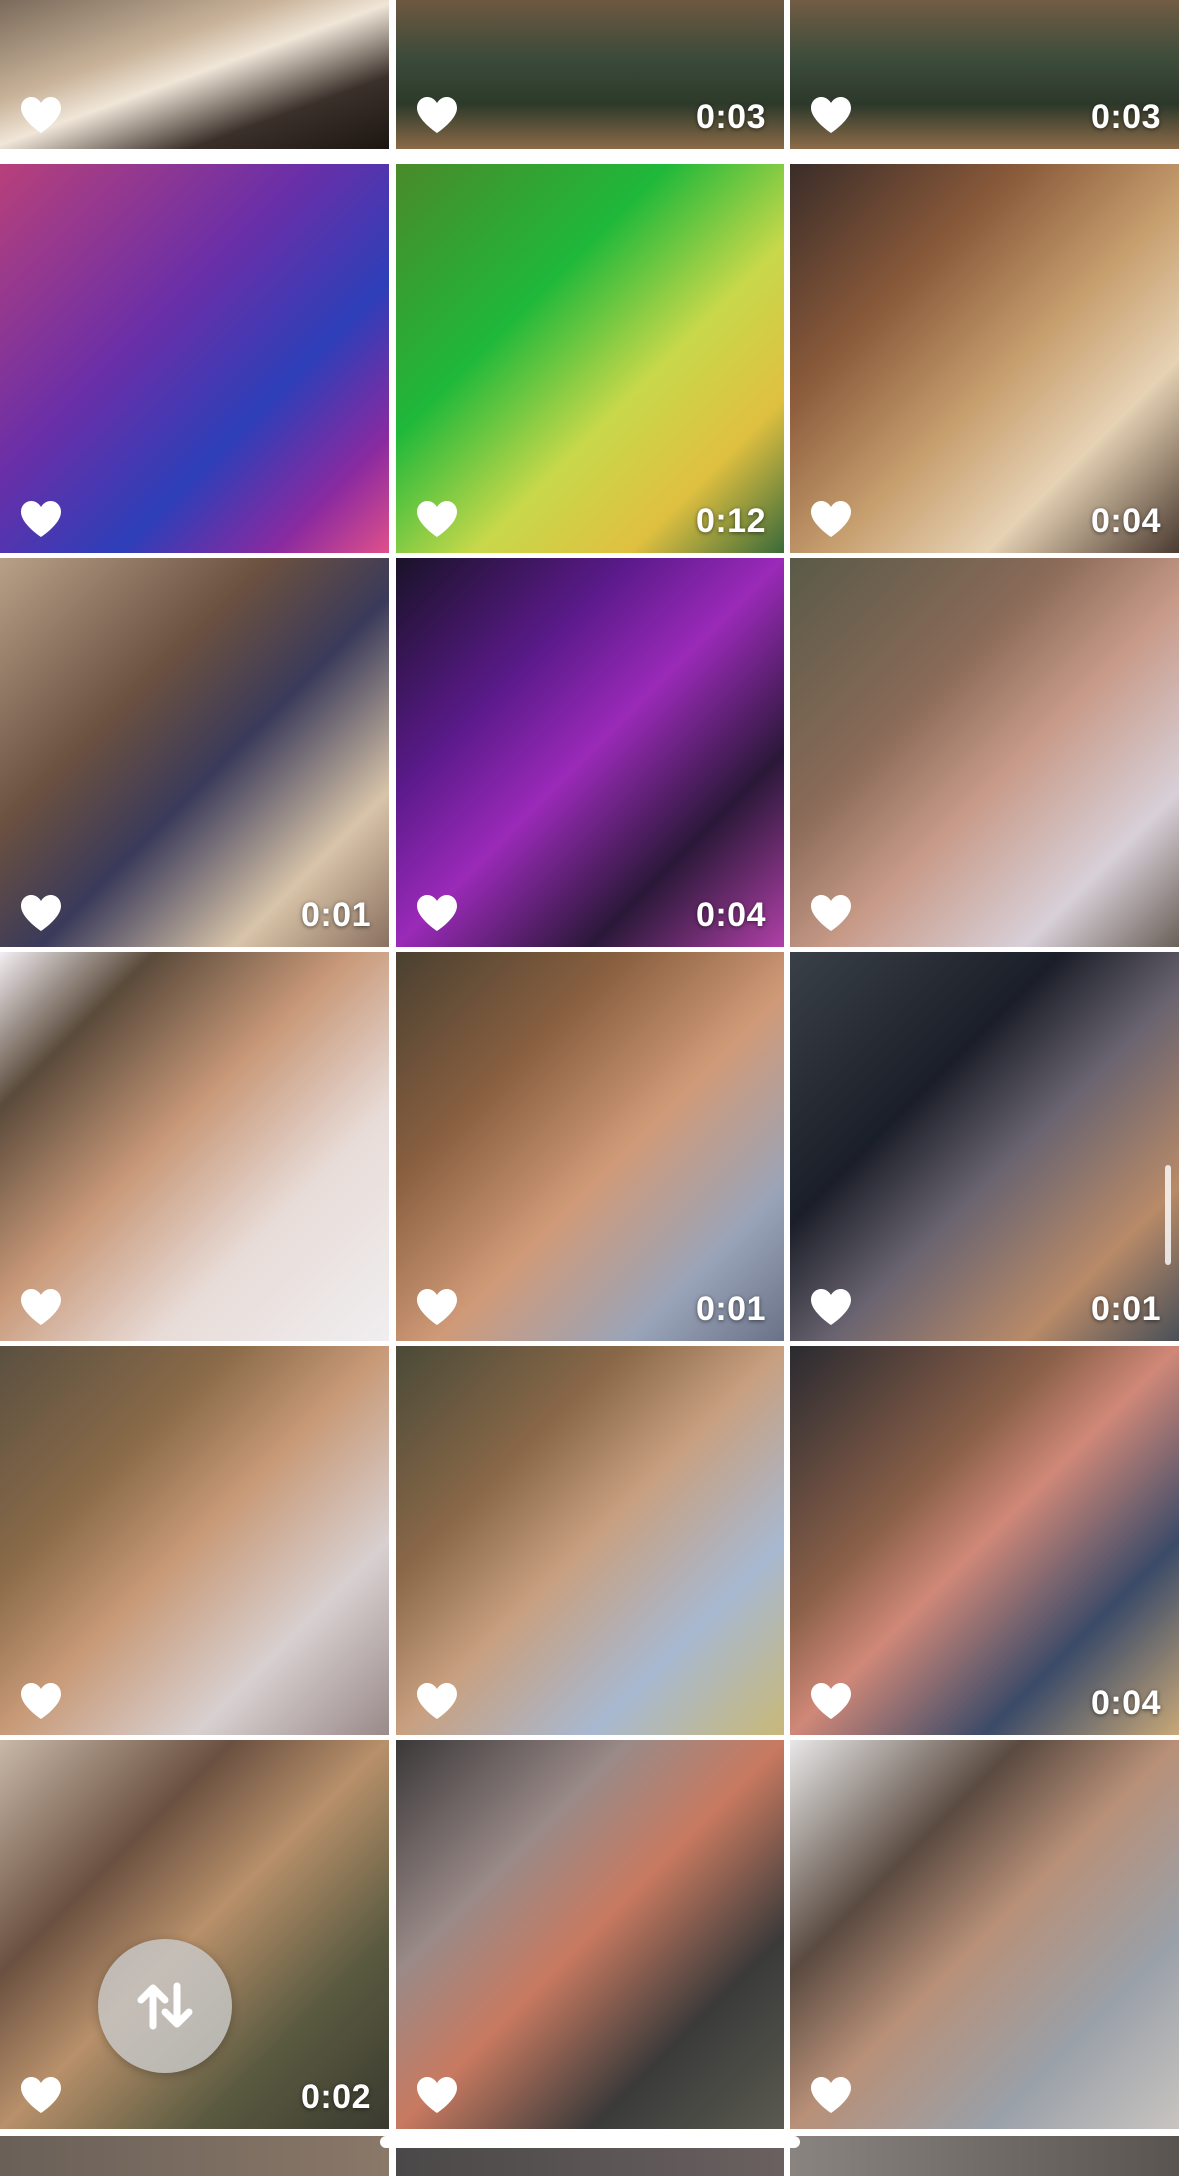  What do you see at coordinates (590, 2142) in the screenshot?
I see `home-indicator` at bounding box center [590, 2142].